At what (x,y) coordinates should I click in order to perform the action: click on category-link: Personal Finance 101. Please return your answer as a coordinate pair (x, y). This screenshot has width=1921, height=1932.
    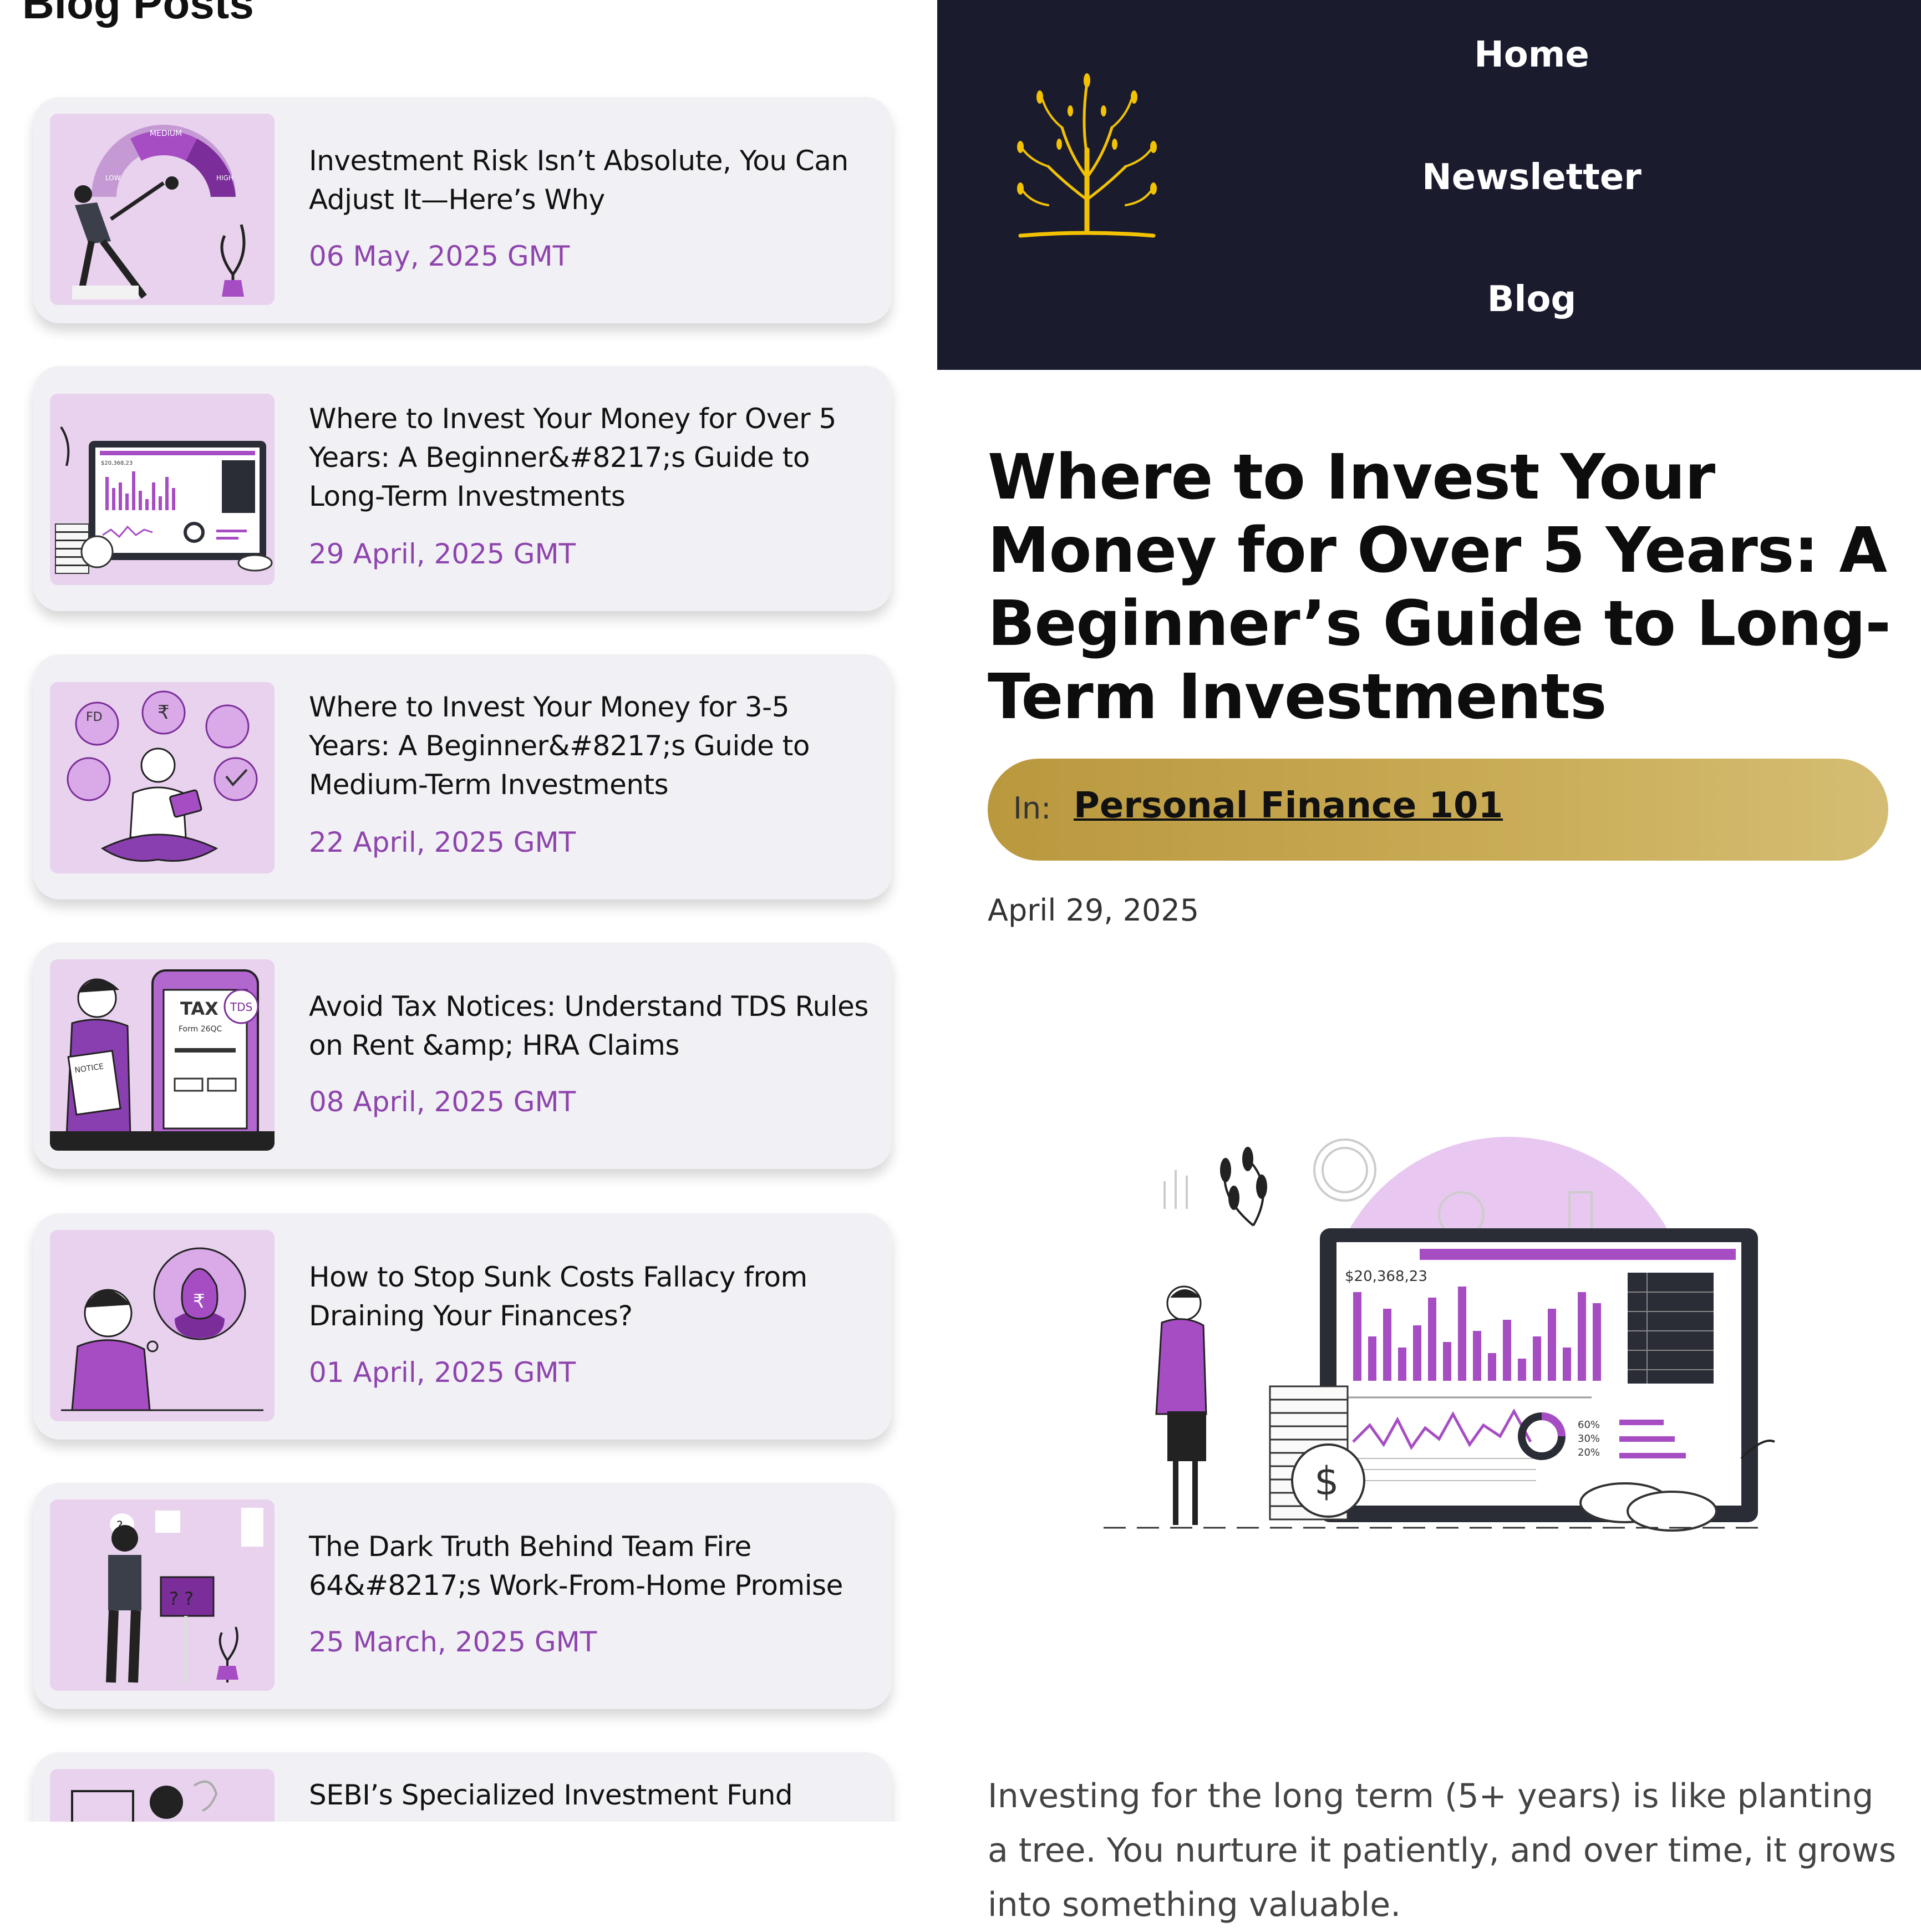
    Looking at the image, I should click on (1288, 805).